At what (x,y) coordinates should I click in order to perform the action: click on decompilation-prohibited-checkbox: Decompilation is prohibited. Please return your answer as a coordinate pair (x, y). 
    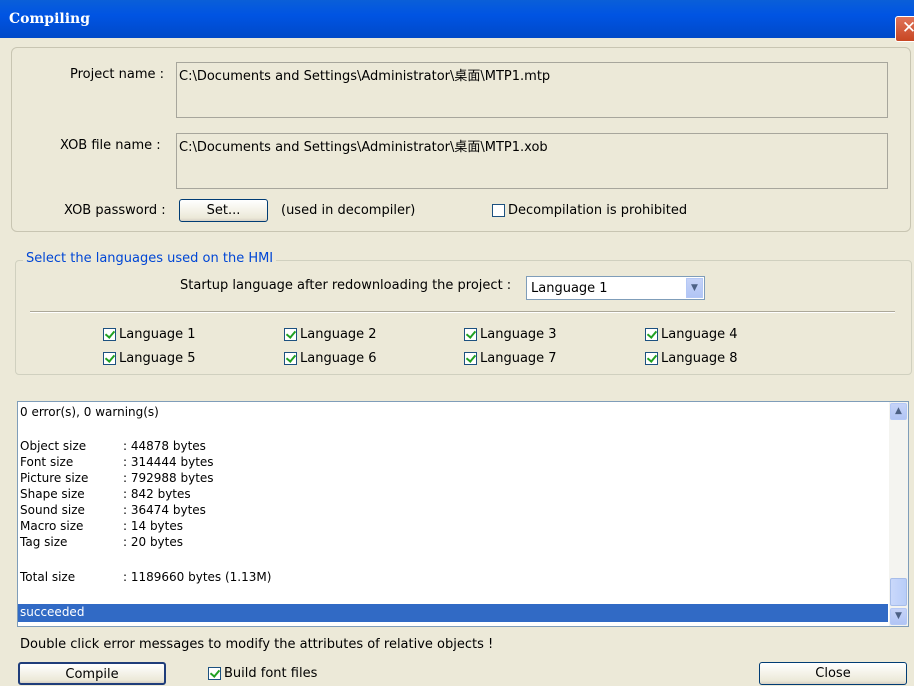
    Looking at the image, I should click on (589, 210).